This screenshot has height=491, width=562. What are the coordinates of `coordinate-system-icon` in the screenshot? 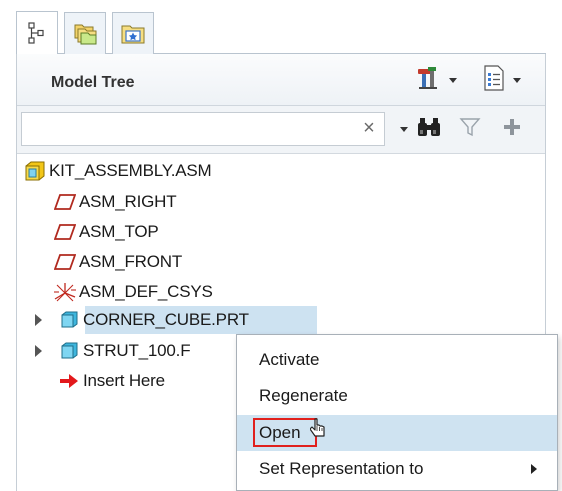 It's located at (65, 292).